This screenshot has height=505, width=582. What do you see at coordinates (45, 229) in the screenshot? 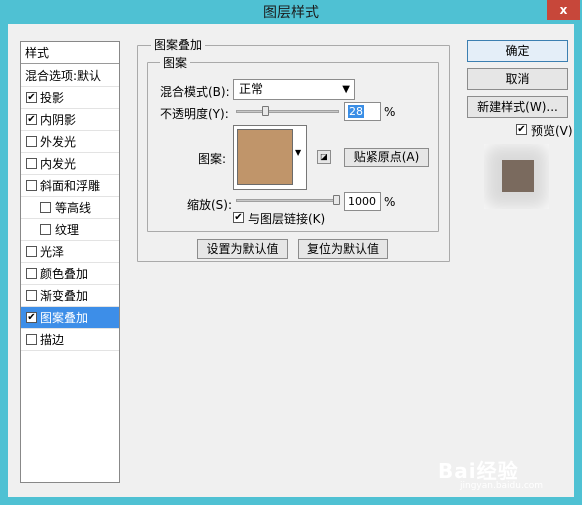
I see `texture-checkbox` at bounding box center [45, 229].